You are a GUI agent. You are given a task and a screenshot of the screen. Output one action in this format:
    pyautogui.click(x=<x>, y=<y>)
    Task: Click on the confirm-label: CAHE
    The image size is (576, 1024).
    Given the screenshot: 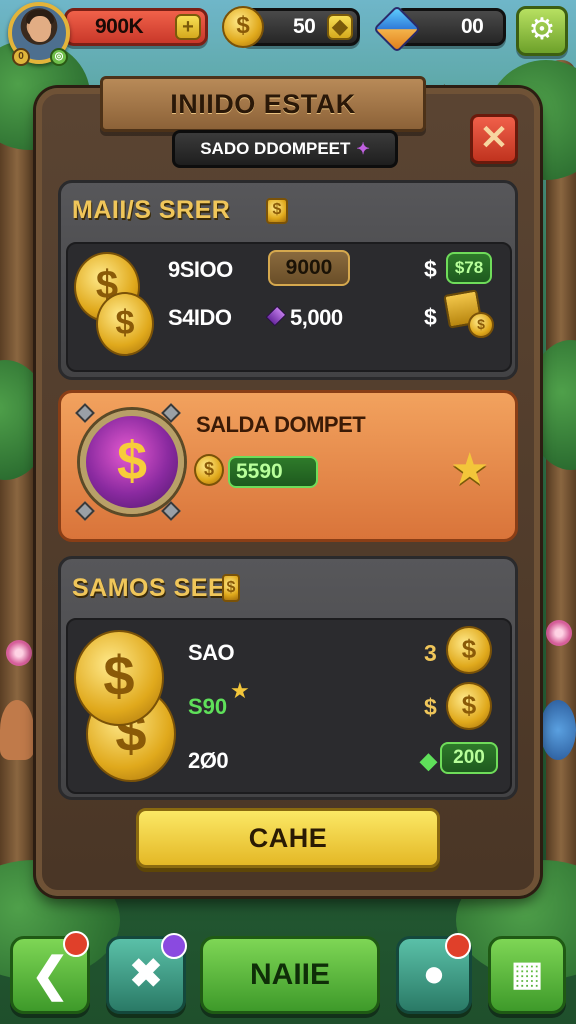 What is the action you would take?
    pyautogui.click(x=288, y=837)
    